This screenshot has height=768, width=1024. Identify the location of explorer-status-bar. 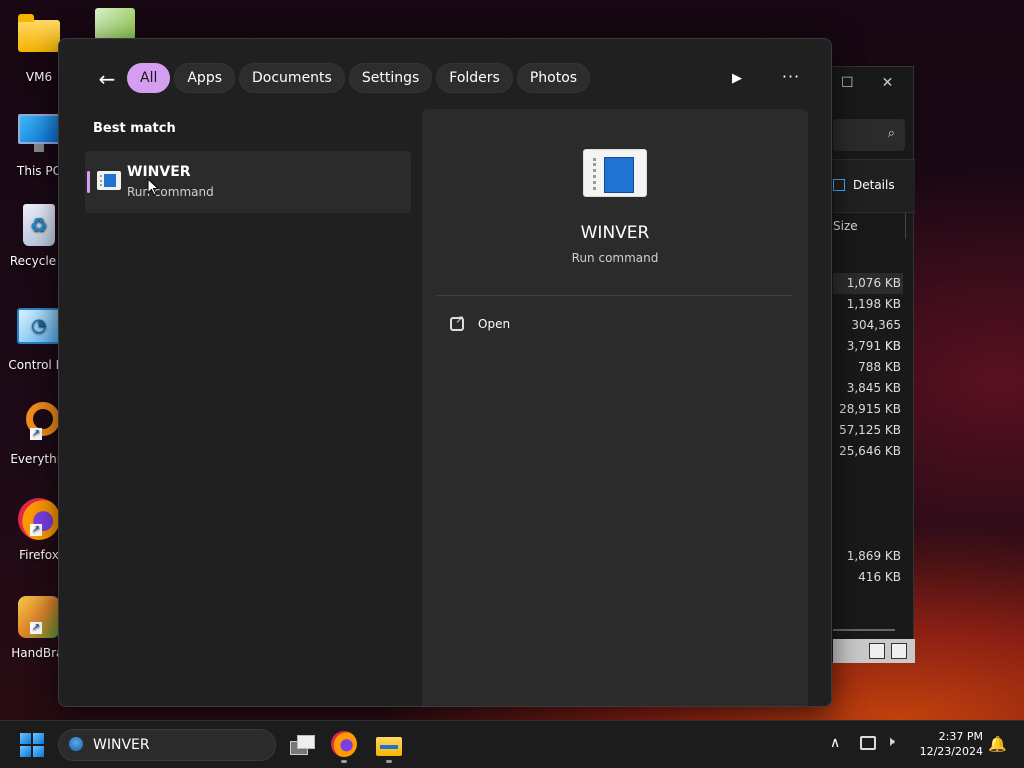
(874, 651).